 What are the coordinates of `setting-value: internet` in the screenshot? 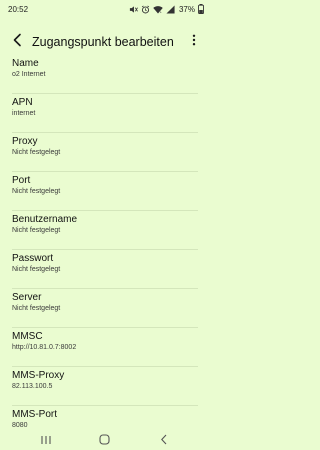 It's located at (24, 113).